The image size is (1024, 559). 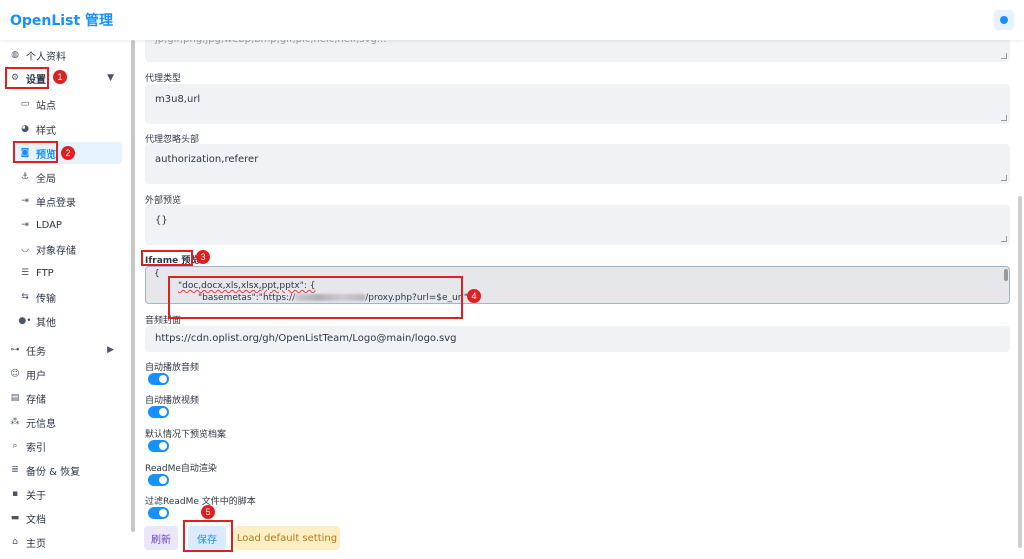 I want to click on sidebar-item-profile: ◍ 个人资料, so click(x=65, y=55).